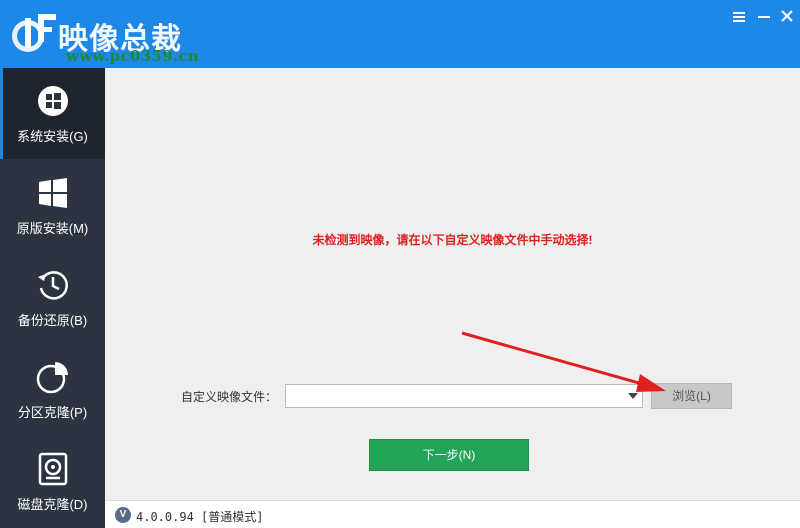 The image size is (800, 528). I want to click on sidebar-item-label: 系统安装(G), so click(52, 136).